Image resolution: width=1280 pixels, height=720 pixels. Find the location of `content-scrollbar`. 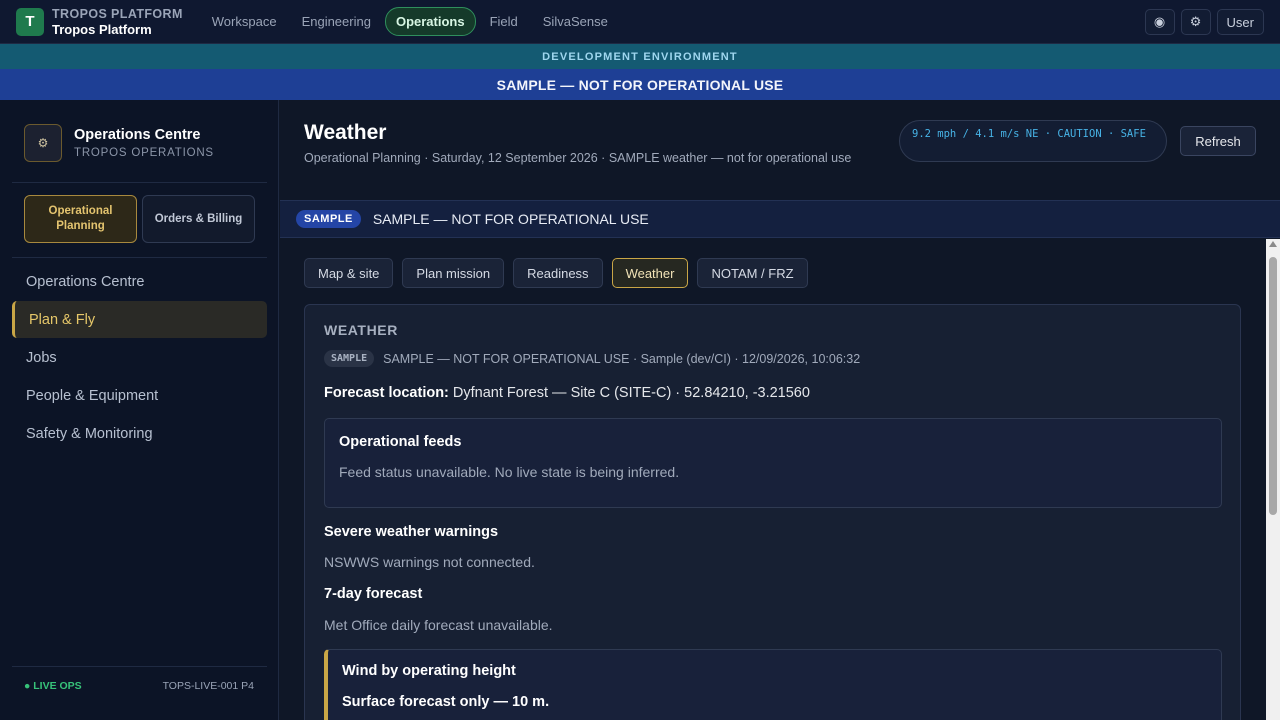

content-scrollbar is located at coordinates (1273, 479).